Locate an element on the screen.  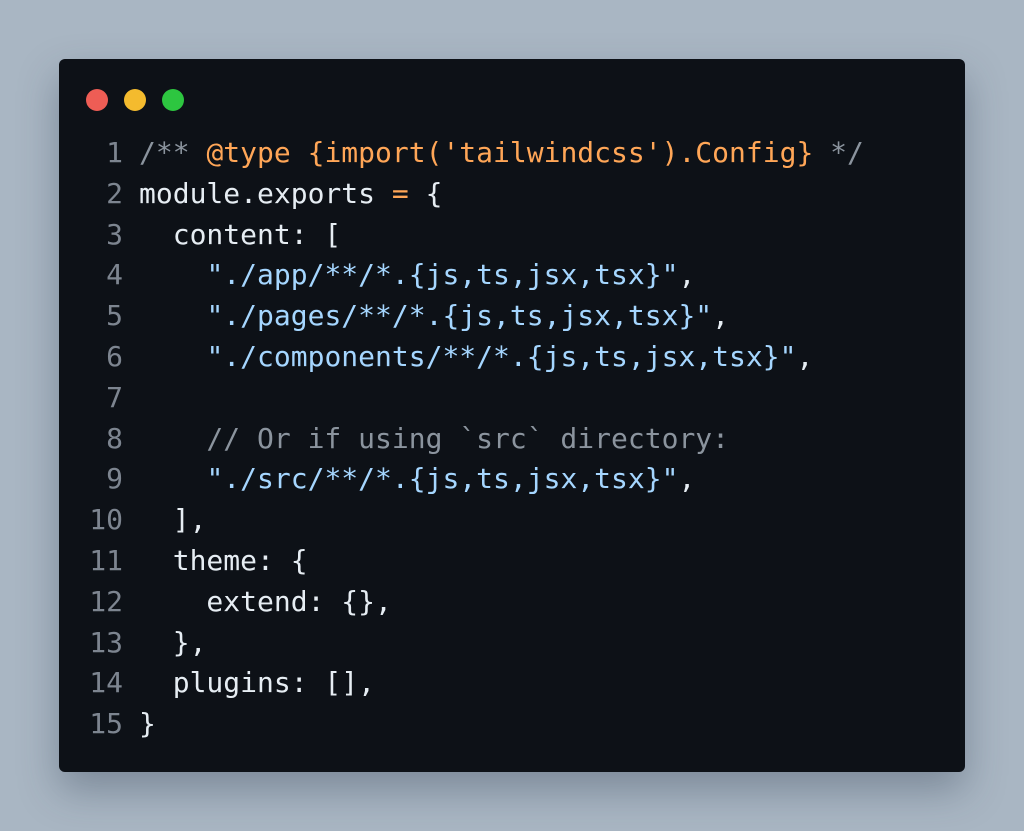
line-number: 12 is located at coordinates (106, 601).